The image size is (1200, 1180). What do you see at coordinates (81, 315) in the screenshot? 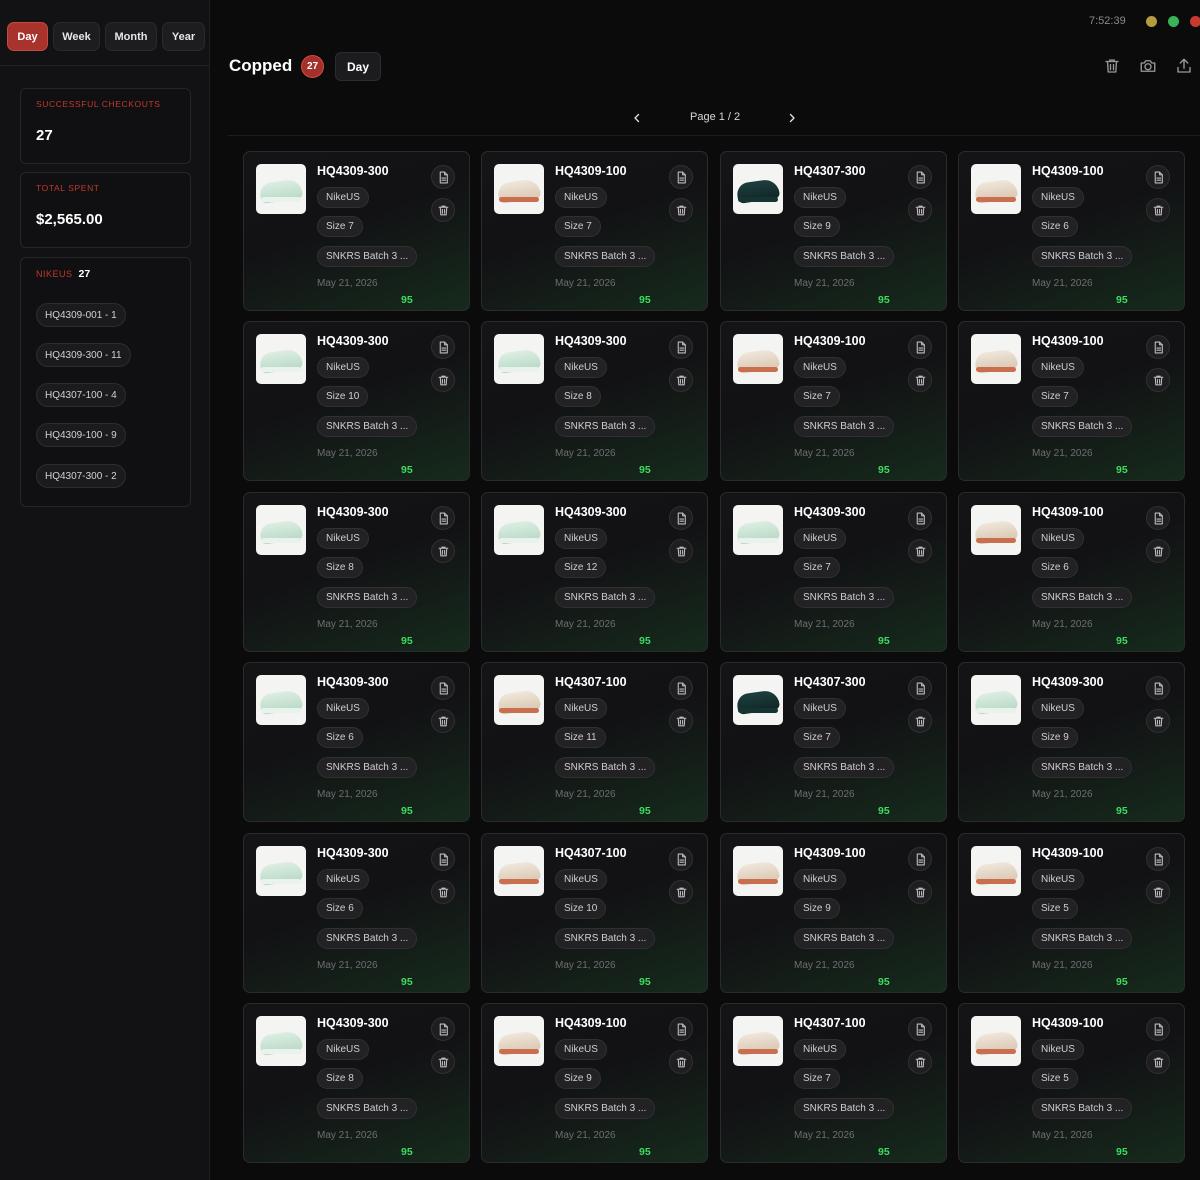
I see `sku-chip: HQ4309-001 - 1` at bounding box center [81, 315].